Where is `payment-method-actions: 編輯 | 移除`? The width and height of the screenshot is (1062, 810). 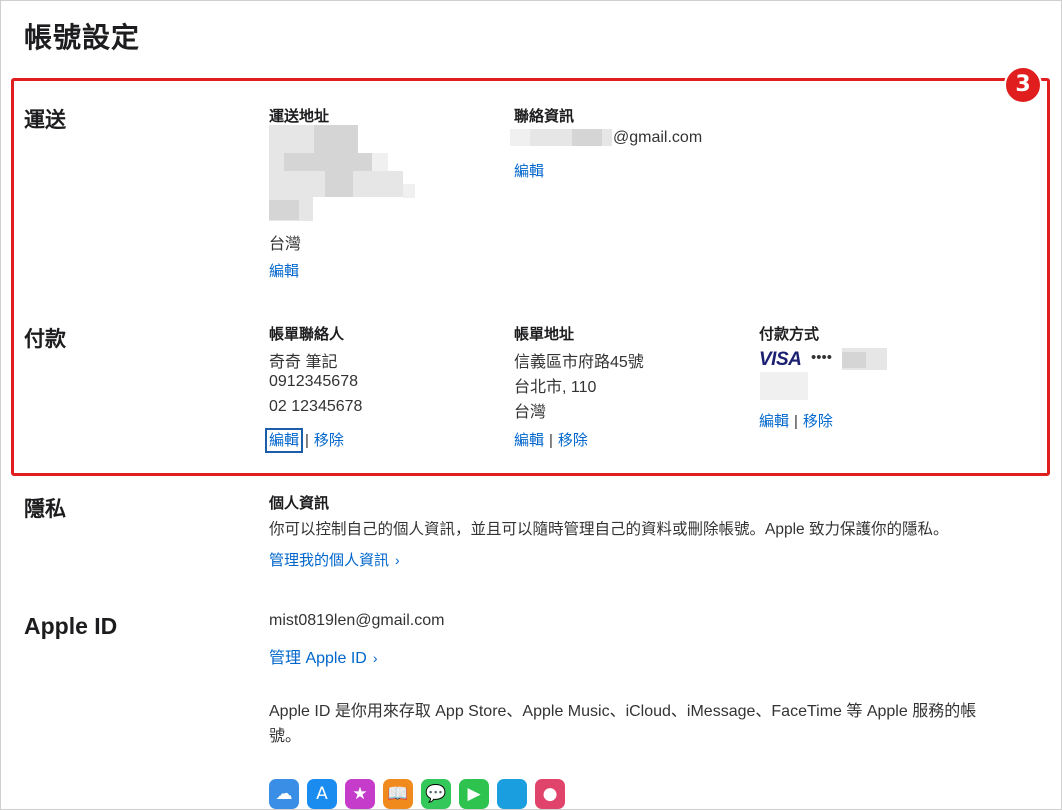 payment-method-actions: 編輯 | 移除 is located at coordinates (796, 420).